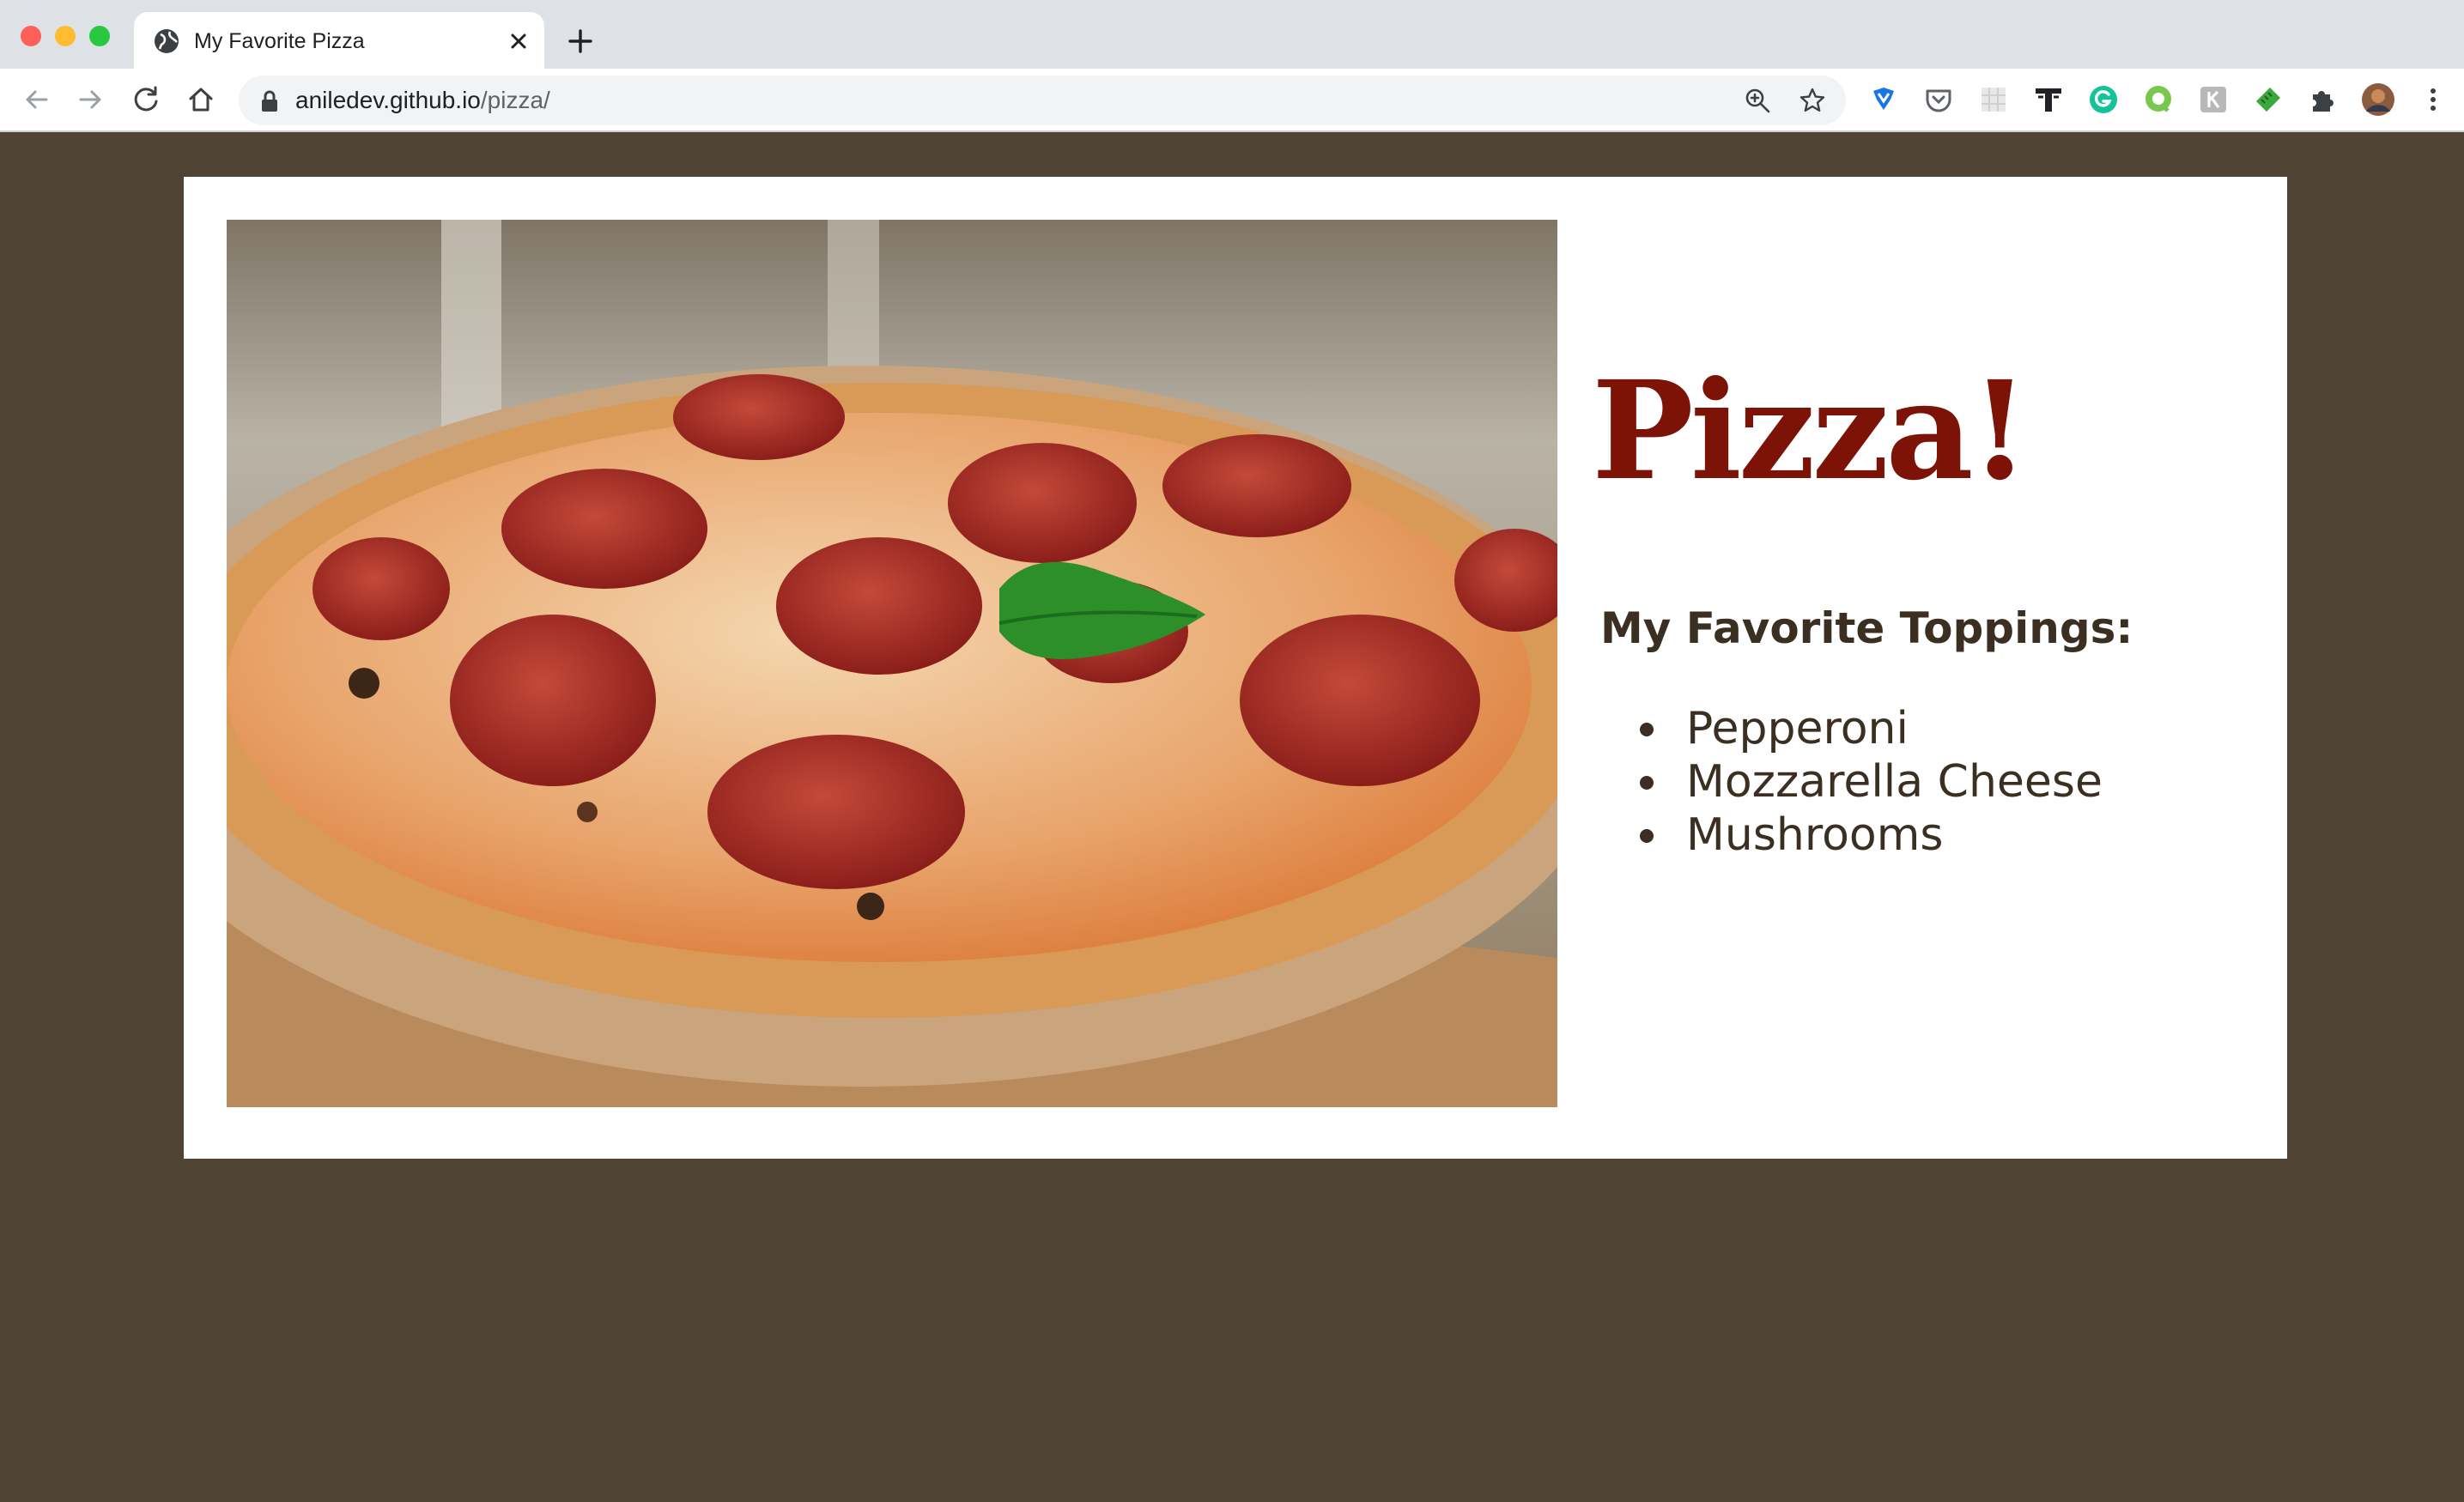 Image resolution: width=2464 pixels, height=1502 pixels. Describe the element at coordinates (2103, 99) in the screenshot. I see `grammarly-icon` at that location.